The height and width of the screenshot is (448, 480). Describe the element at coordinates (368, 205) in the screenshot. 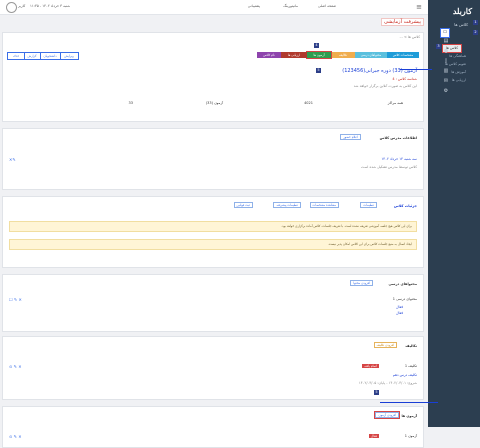

I see `tab-setting: تنظیمات` at that location.